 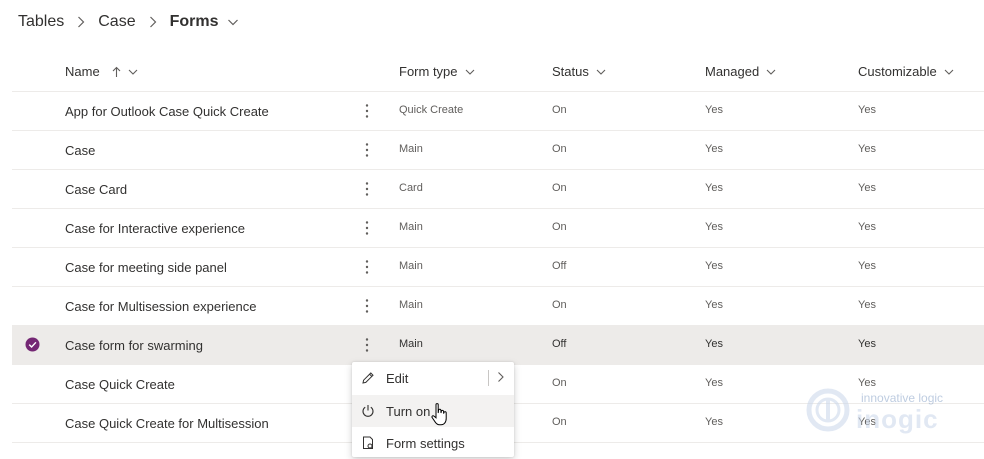 What do you see at coordinates (433, 443) in the screenshot?
I see `menu-item-form-settings: Form settings` at bounding box center [433, 443].